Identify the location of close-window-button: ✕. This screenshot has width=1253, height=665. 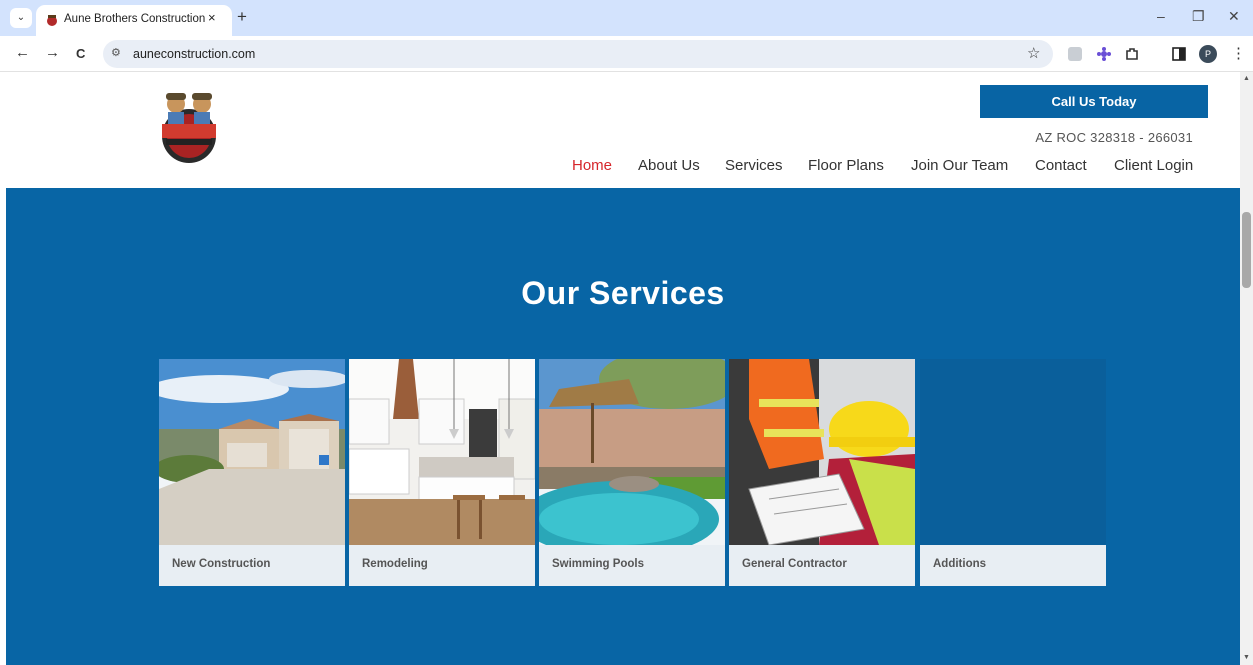
(1234, 16).